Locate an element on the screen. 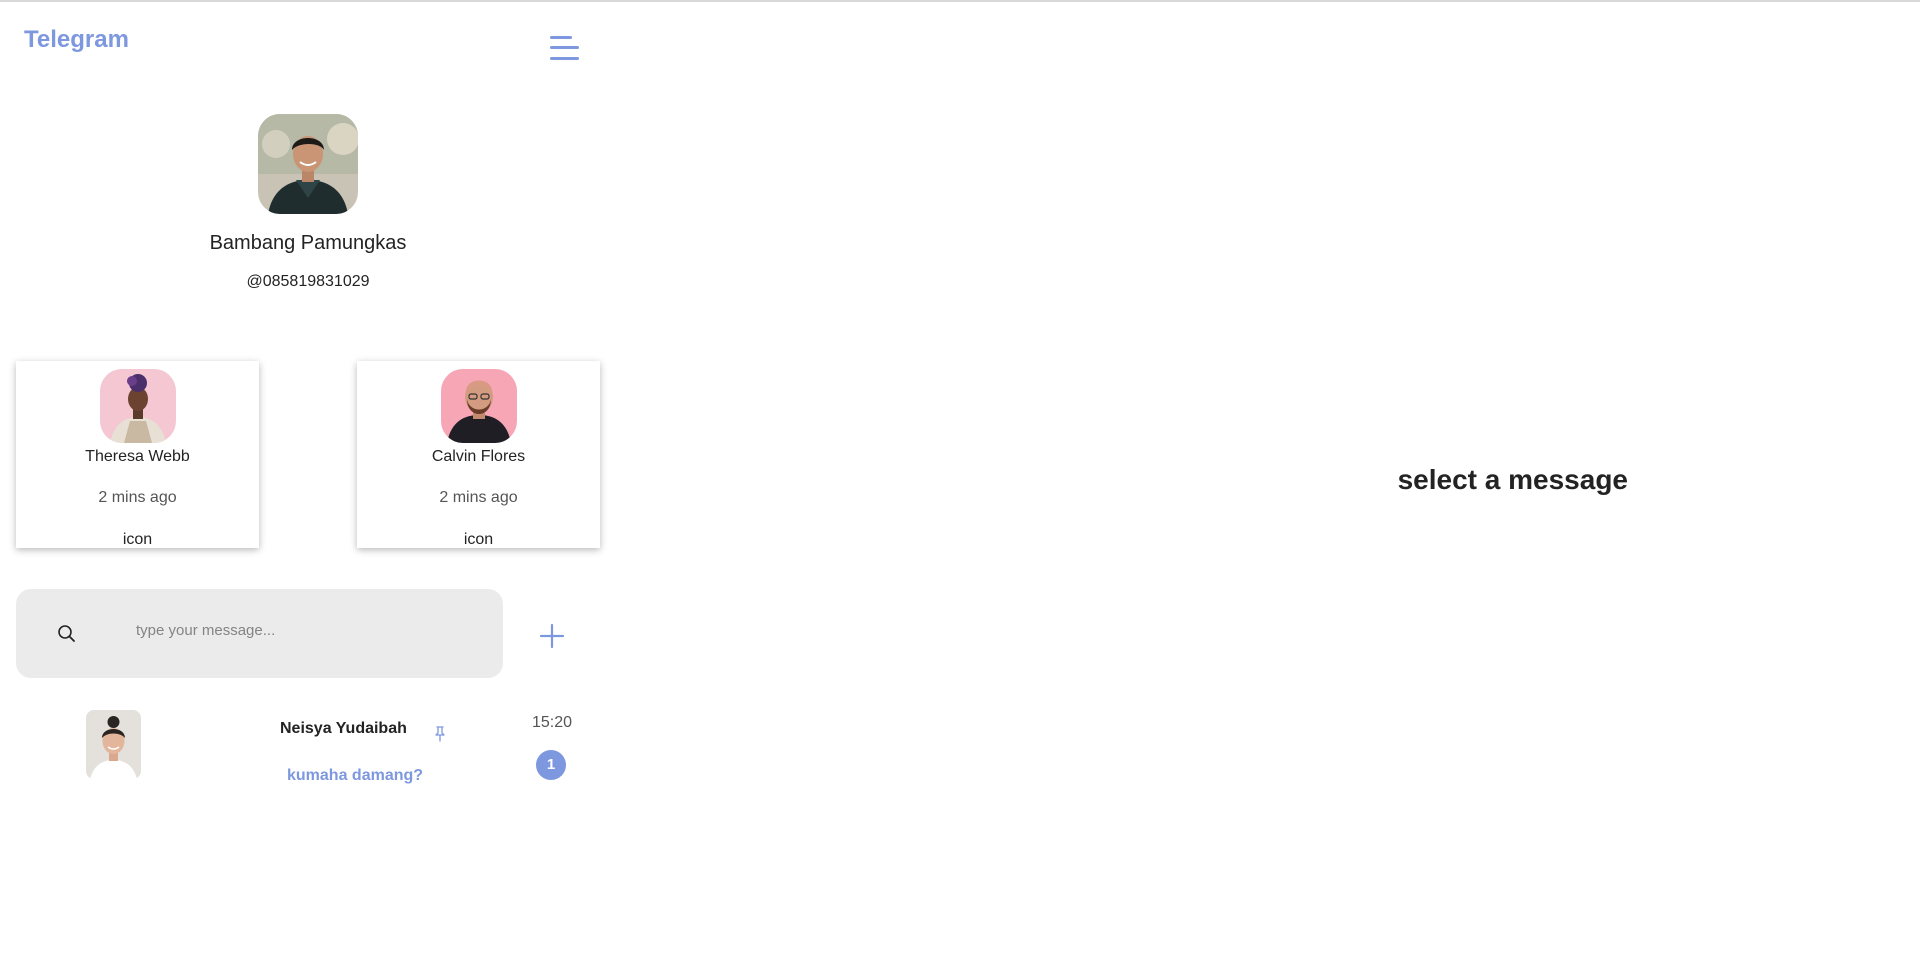 The image size is (1920, 968). story-name: Calvin Flores is located at coordinates (478, 456).